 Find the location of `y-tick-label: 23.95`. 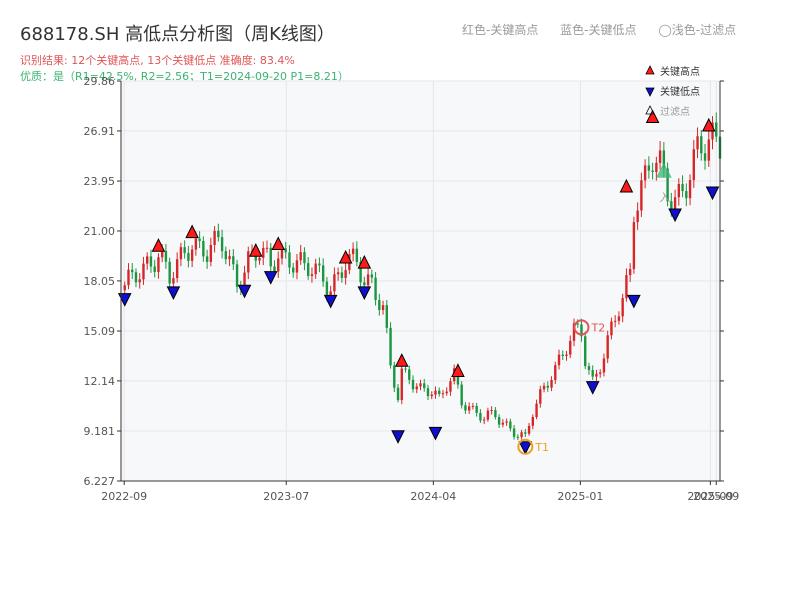

y-tick-label: 23.95 is located at coordinates (100, 181).